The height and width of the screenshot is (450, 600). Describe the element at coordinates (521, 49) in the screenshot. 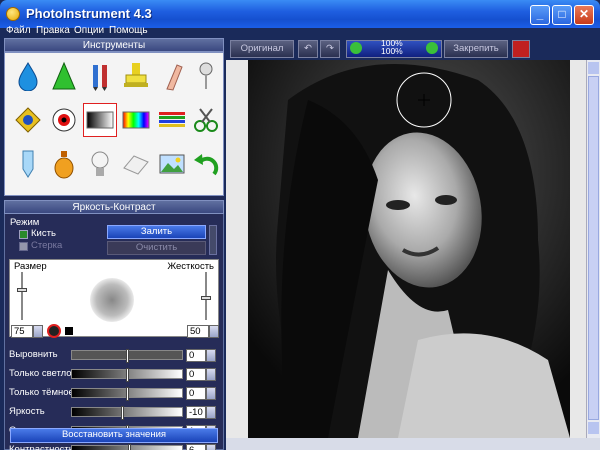

I see `thumbnail-icon` at that location.